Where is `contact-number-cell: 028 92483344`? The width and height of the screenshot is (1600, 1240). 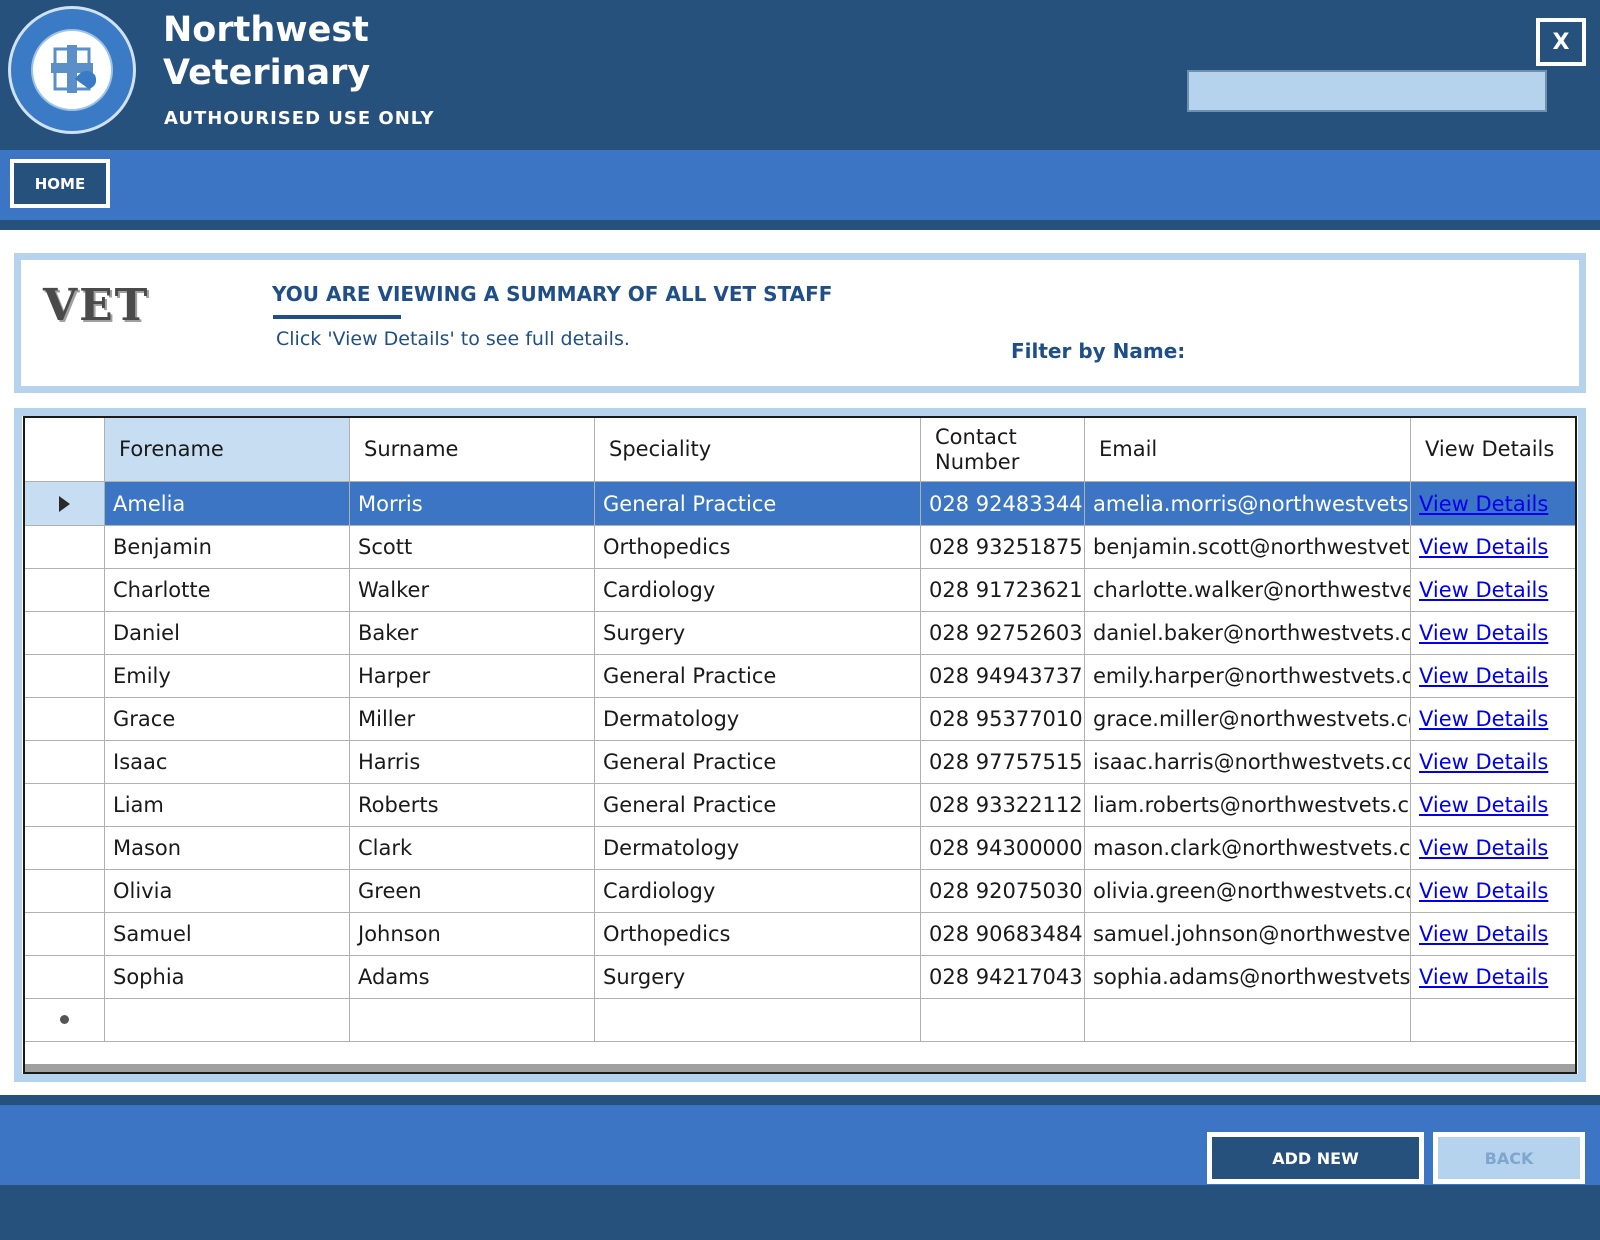
contact-number-cell: 028 92483344 is located at coordinates (1003, 504).